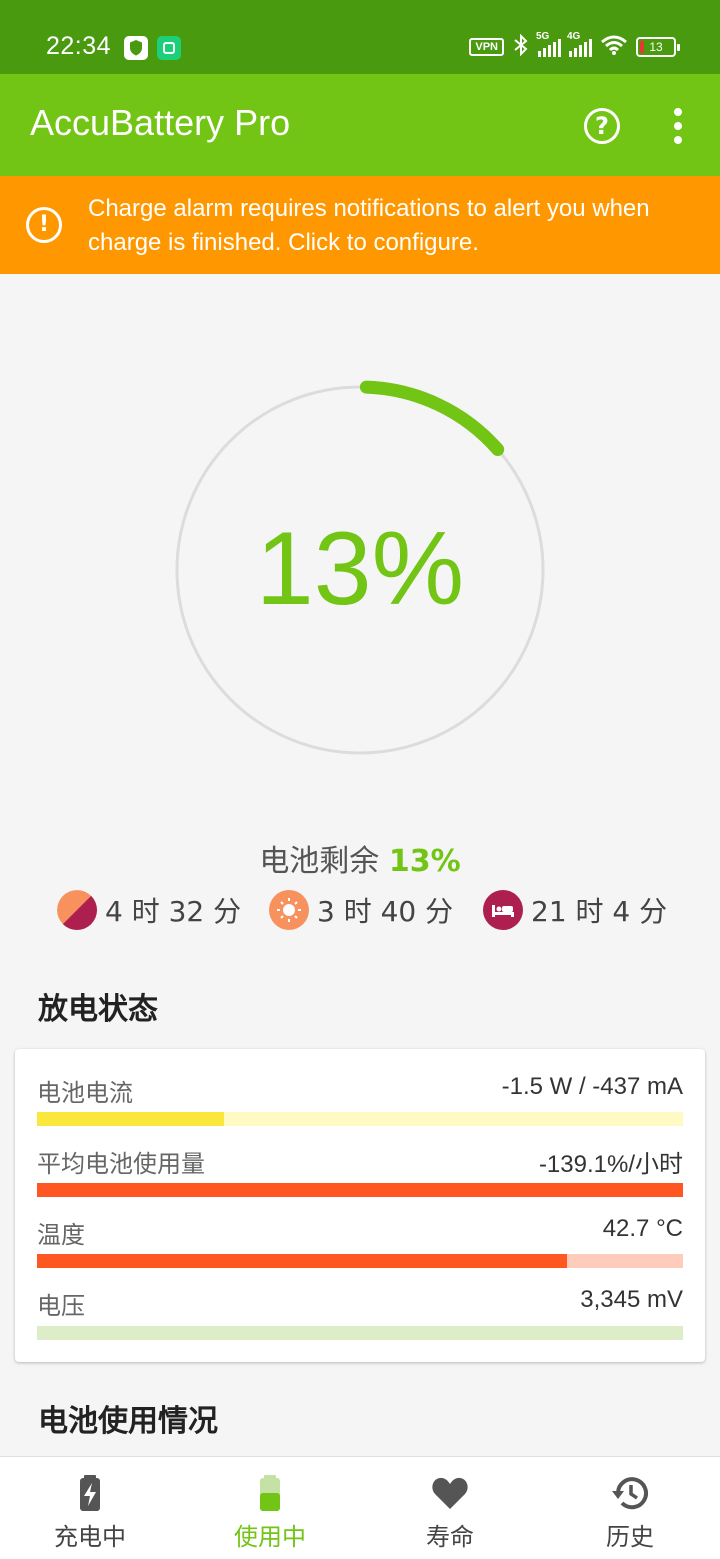 The width and height of the screenshot is (720, 1559). I want to click on estimate-screen-on: 3 时 40 分, so click(361, 910).